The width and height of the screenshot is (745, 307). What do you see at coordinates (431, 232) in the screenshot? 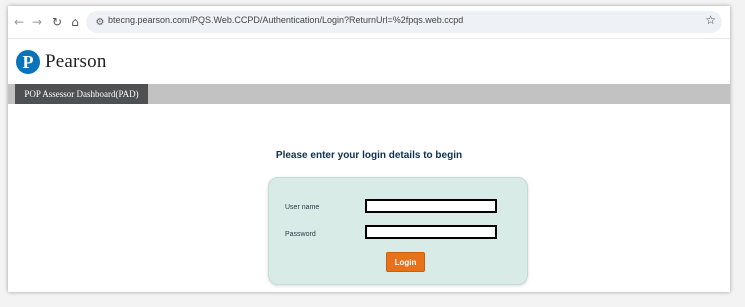
I see `password-input` at bounding box center [431, 232].